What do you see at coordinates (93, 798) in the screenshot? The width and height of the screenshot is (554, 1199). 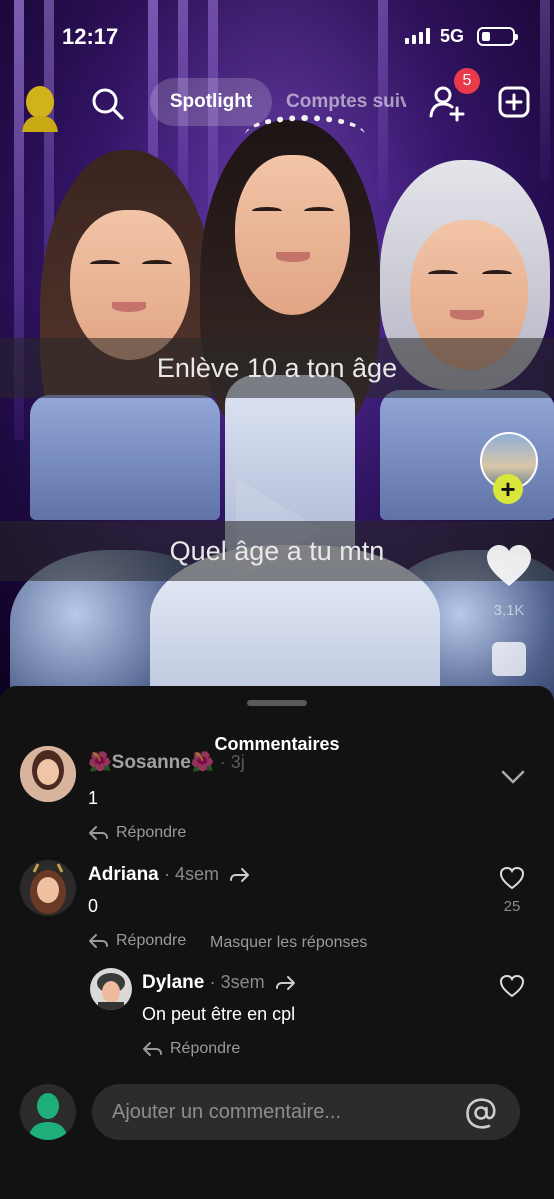 I see `comment-text: 1` at bounding box center [93, 798].